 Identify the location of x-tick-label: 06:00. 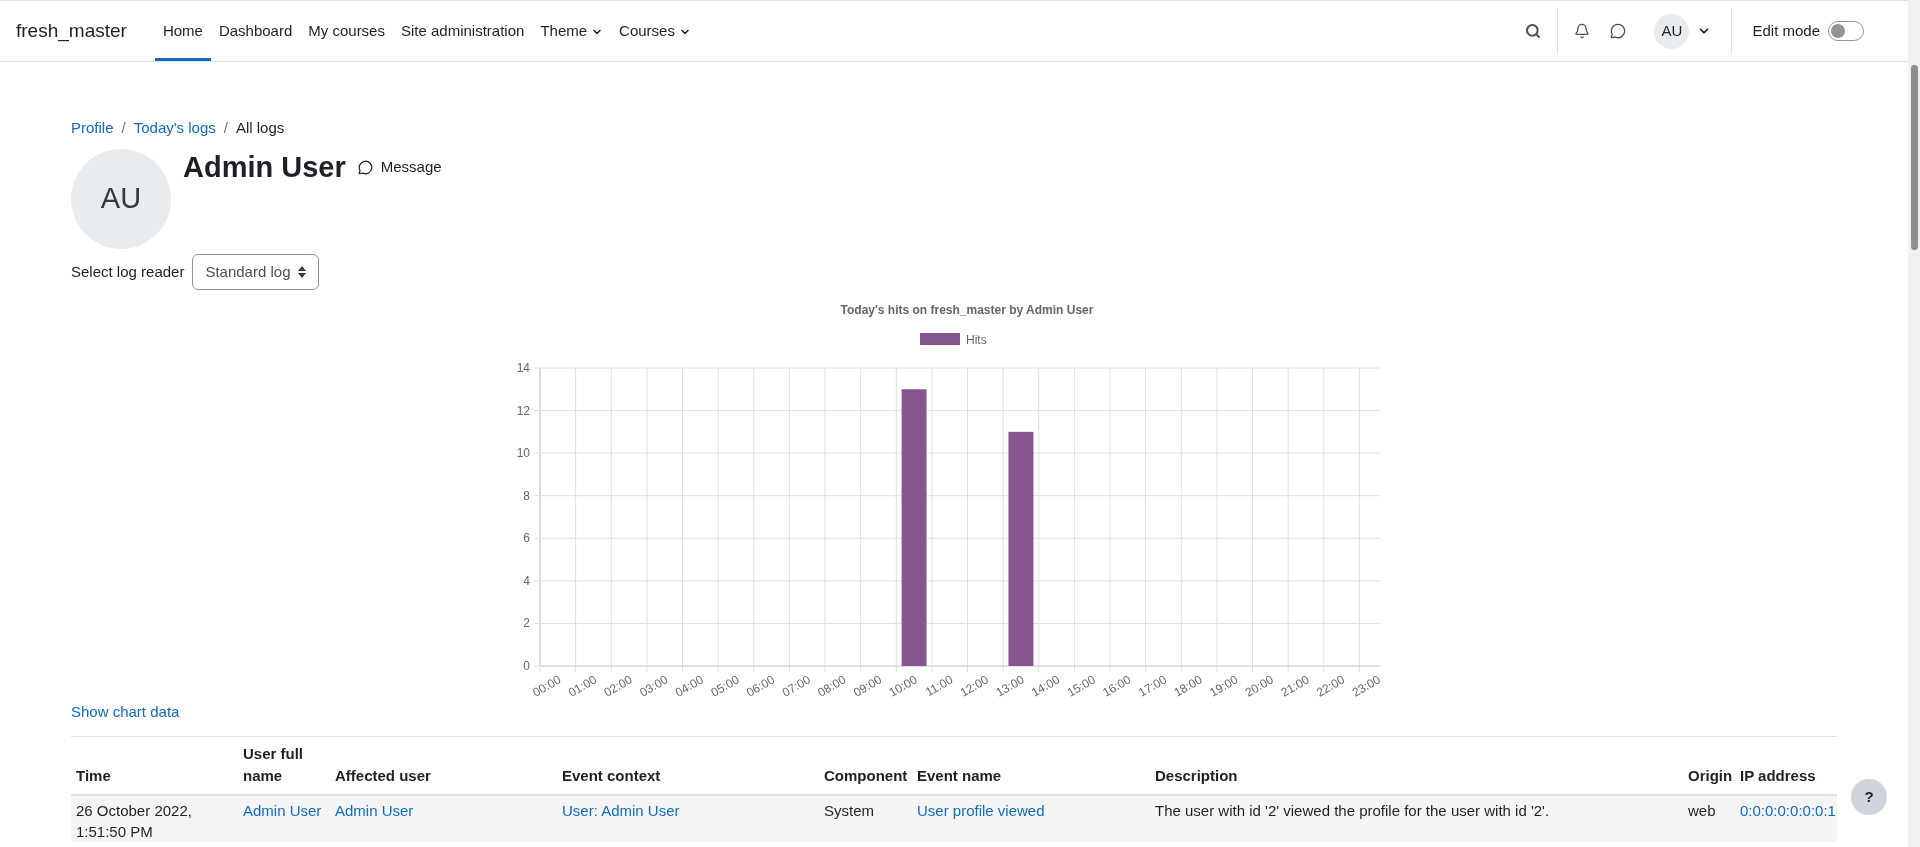
(761, 686).